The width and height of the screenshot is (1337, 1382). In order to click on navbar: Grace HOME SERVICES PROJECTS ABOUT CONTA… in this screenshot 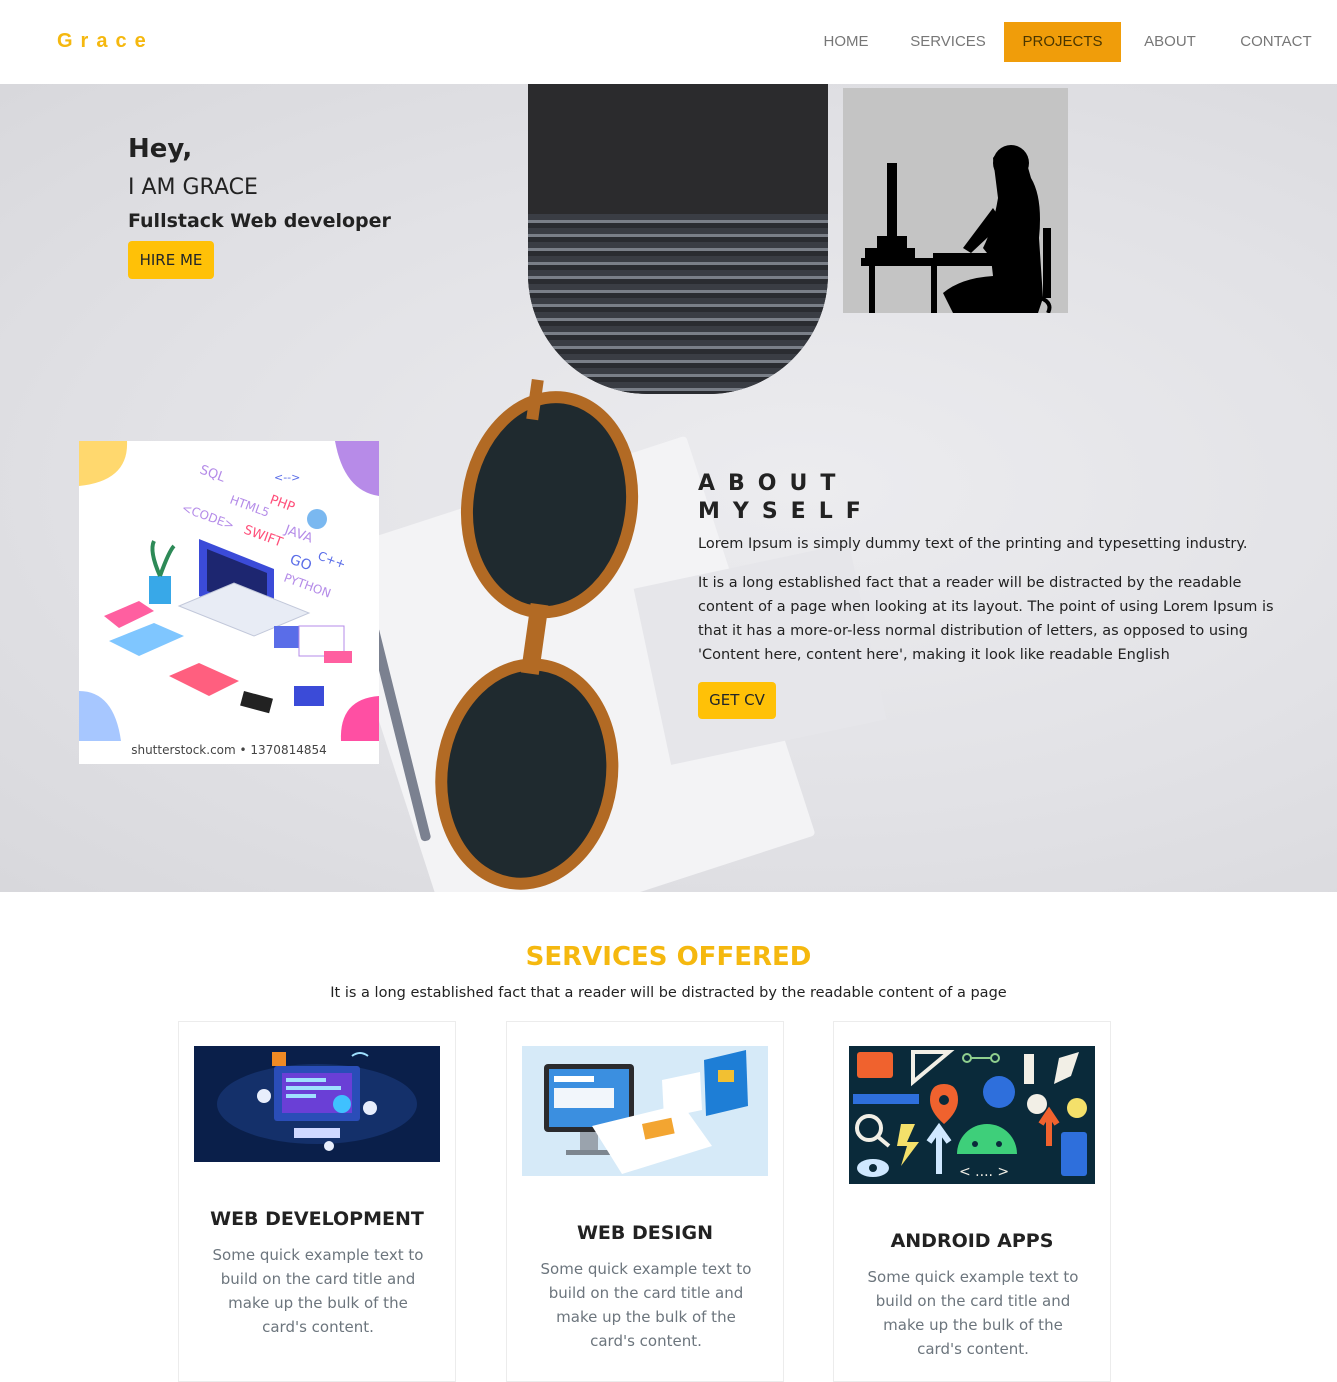, I will do `click(668, 42)`.